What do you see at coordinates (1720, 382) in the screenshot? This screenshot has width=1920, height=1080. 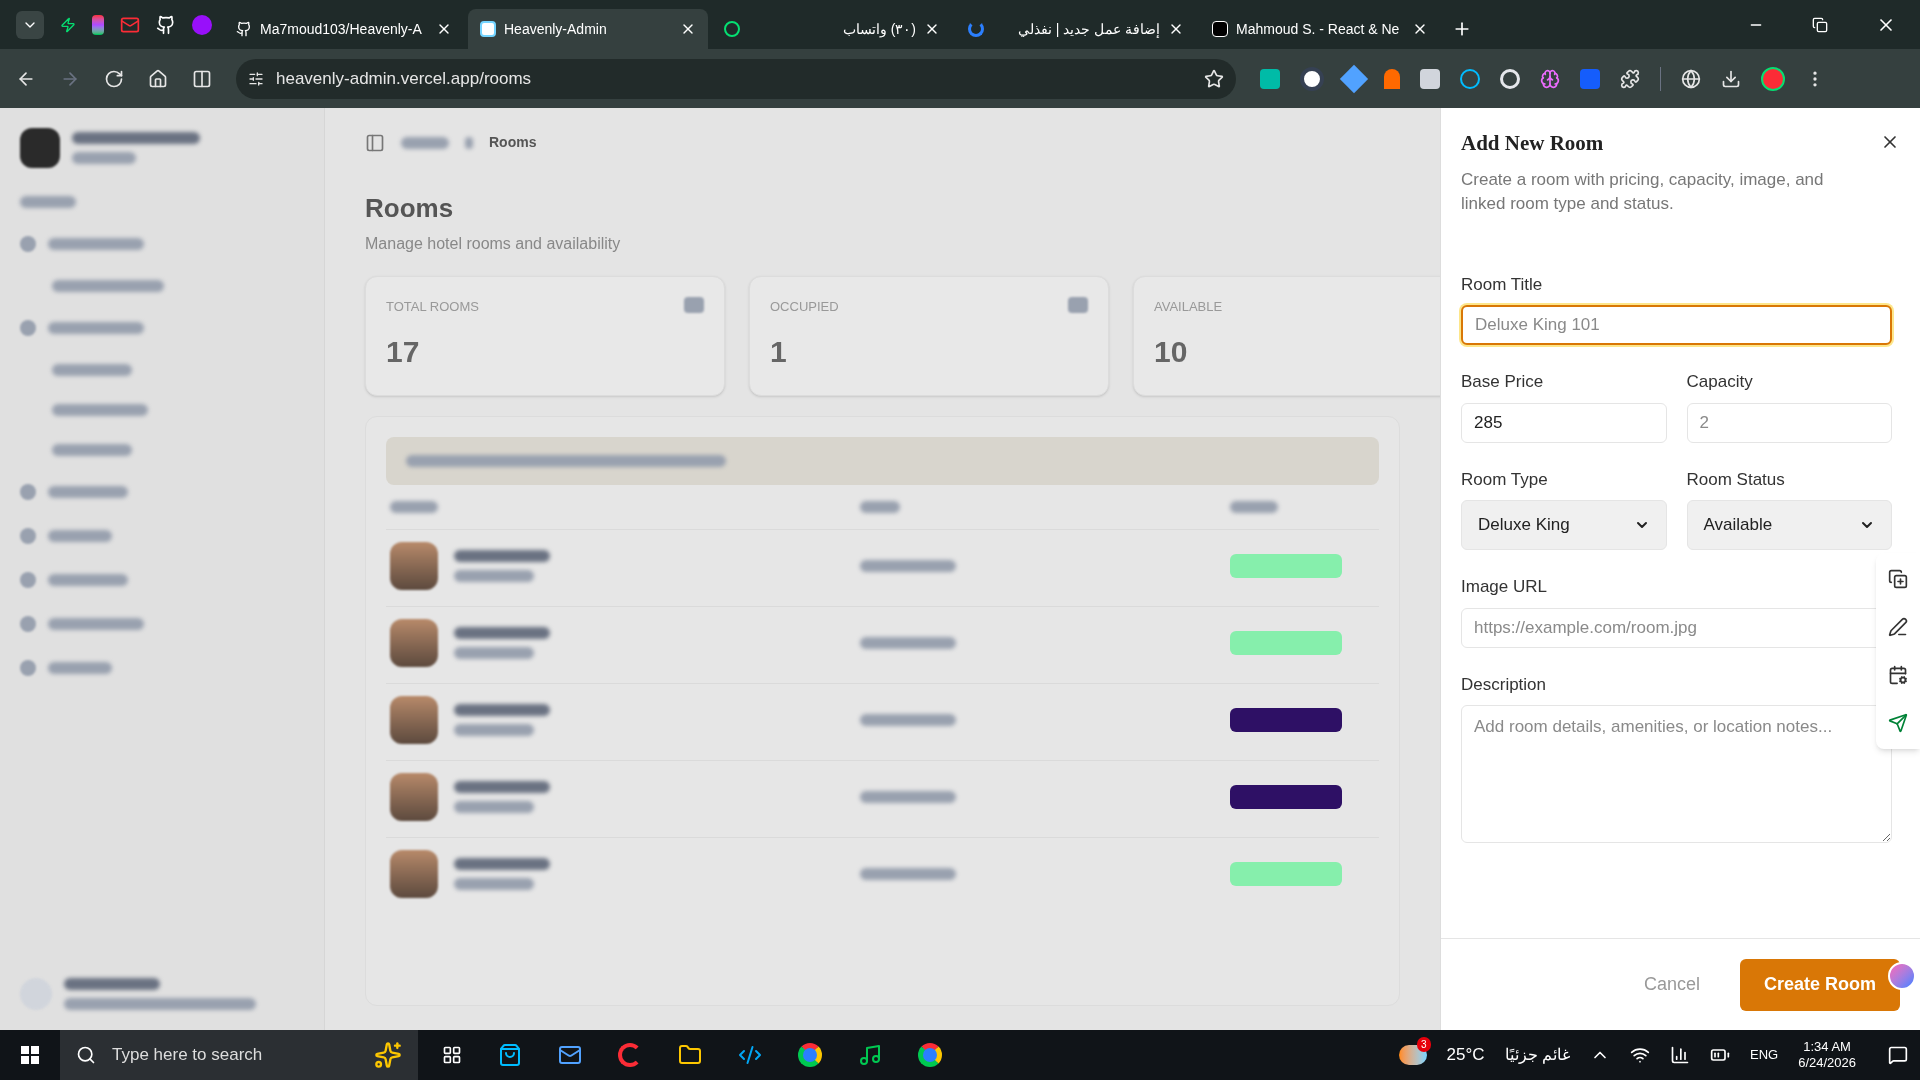 I see `field-label: Capacity` at bounding box center [1720, 382].